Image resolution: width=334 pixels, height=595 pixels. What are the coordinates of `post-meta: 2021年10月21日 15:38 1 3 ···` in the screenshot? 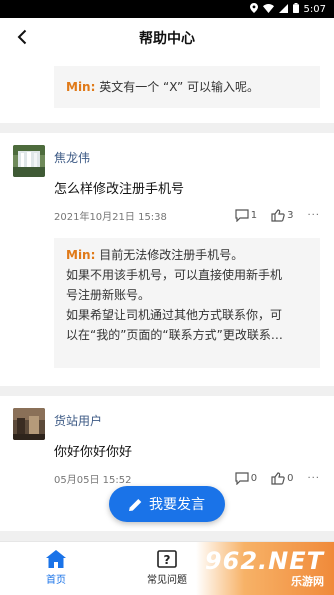 It's located at (187, 215).